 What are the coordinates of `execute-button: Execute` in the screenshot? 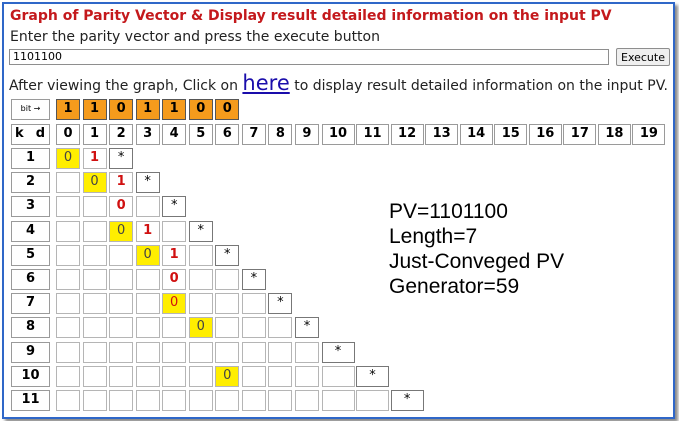 It's located at (643, 57).